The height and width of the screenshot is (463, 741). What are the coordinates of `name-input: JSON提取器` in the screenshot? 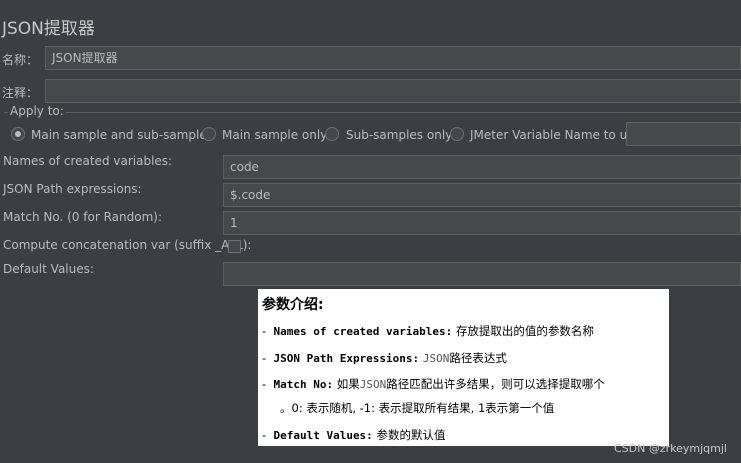 It's located at (393, 58).